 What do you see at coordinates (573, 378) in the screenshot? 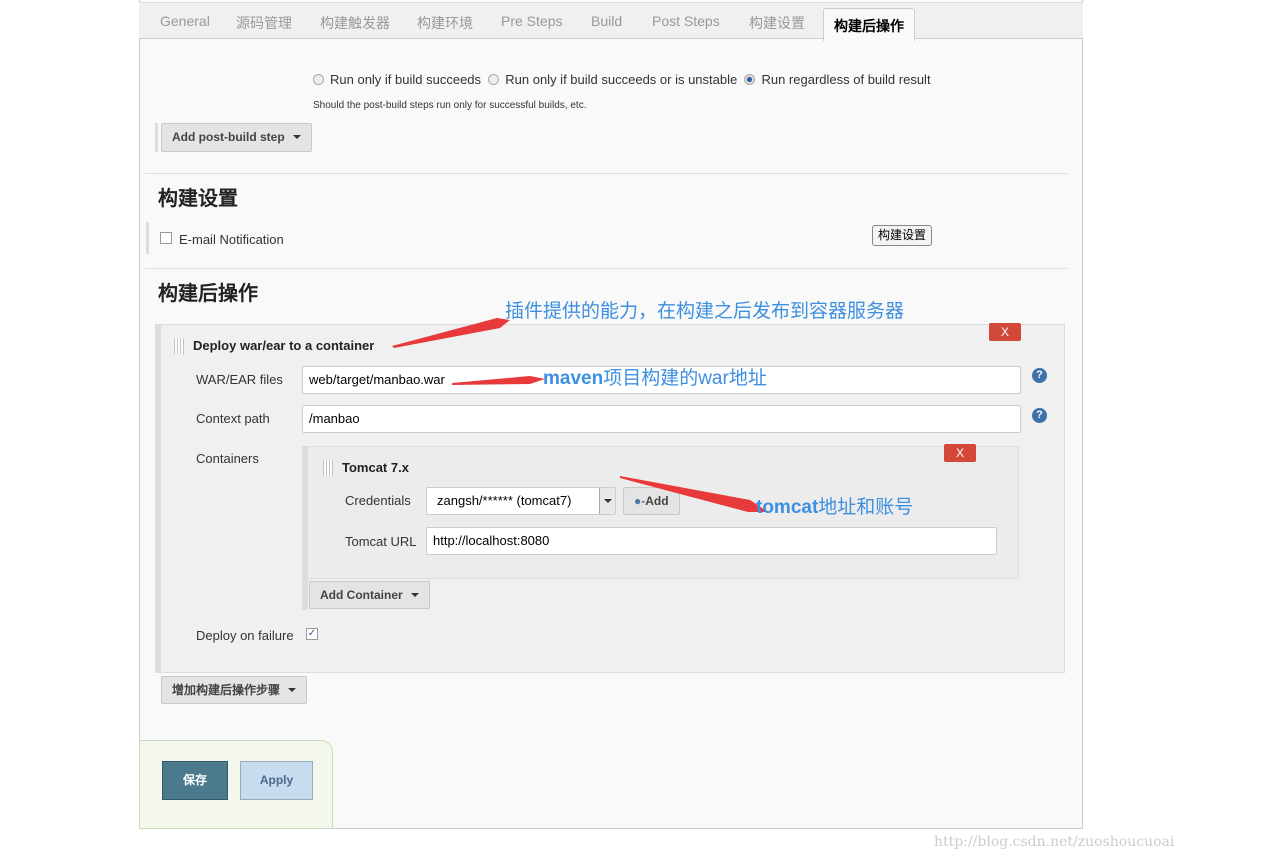
I see `anno-bold: maven` at bounding box center [573, 378].